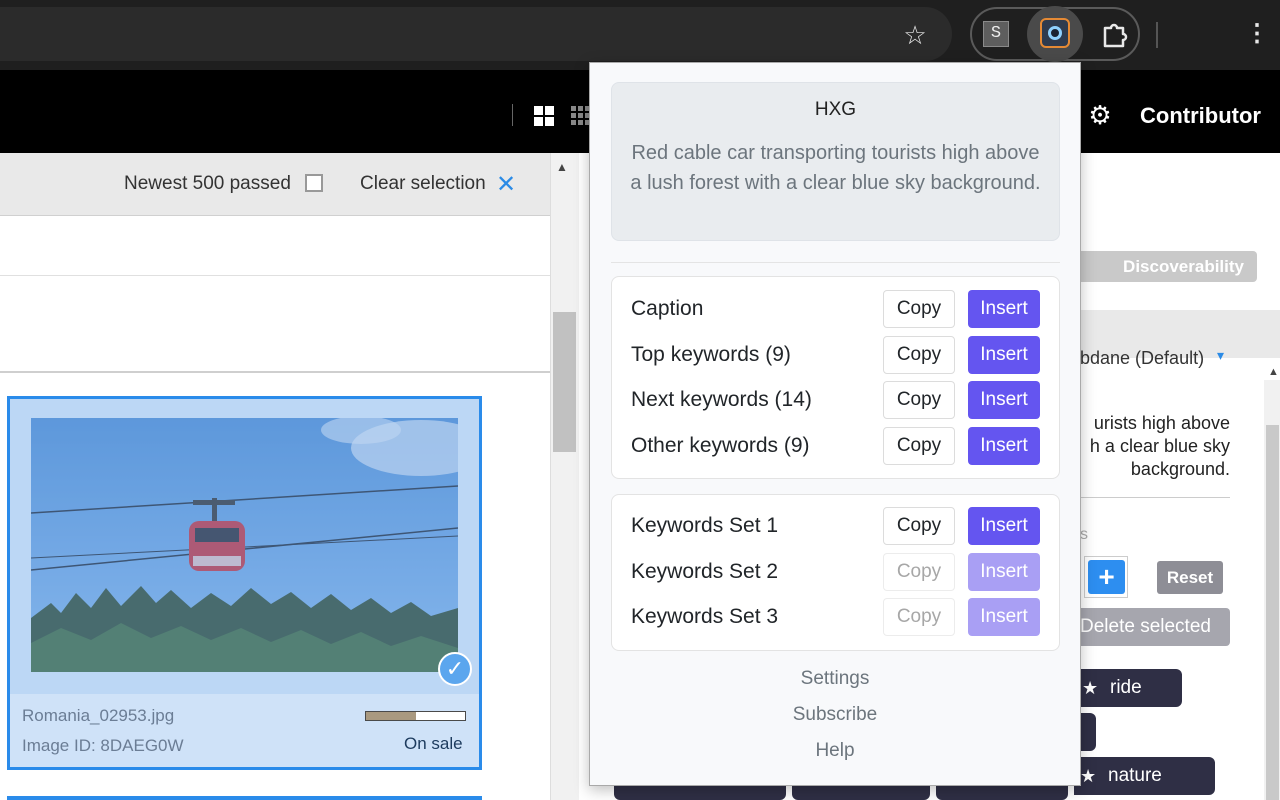 Image resolution: width=1280 pixels, height=800 pixels. Describe the element at coordinates (1004, 526) in the screenshot. I see `insert-set-1-button: Insert` at that location.